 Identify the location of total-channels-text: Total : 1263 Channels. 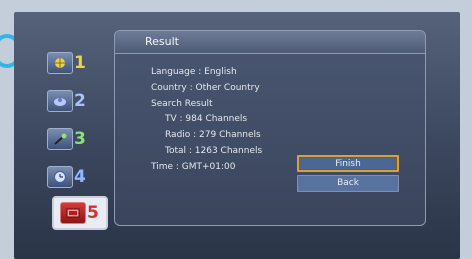
(214, 150).